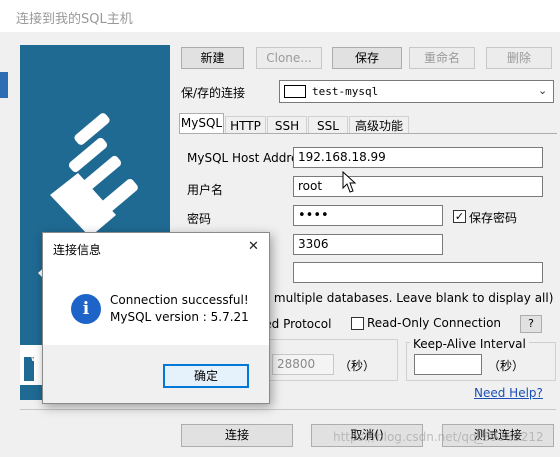 The image size is (560, 457). What do you see at coordinates (4, 85) in the screenshot?
I see `left-edge-strip` at bounding box center [4, 85].